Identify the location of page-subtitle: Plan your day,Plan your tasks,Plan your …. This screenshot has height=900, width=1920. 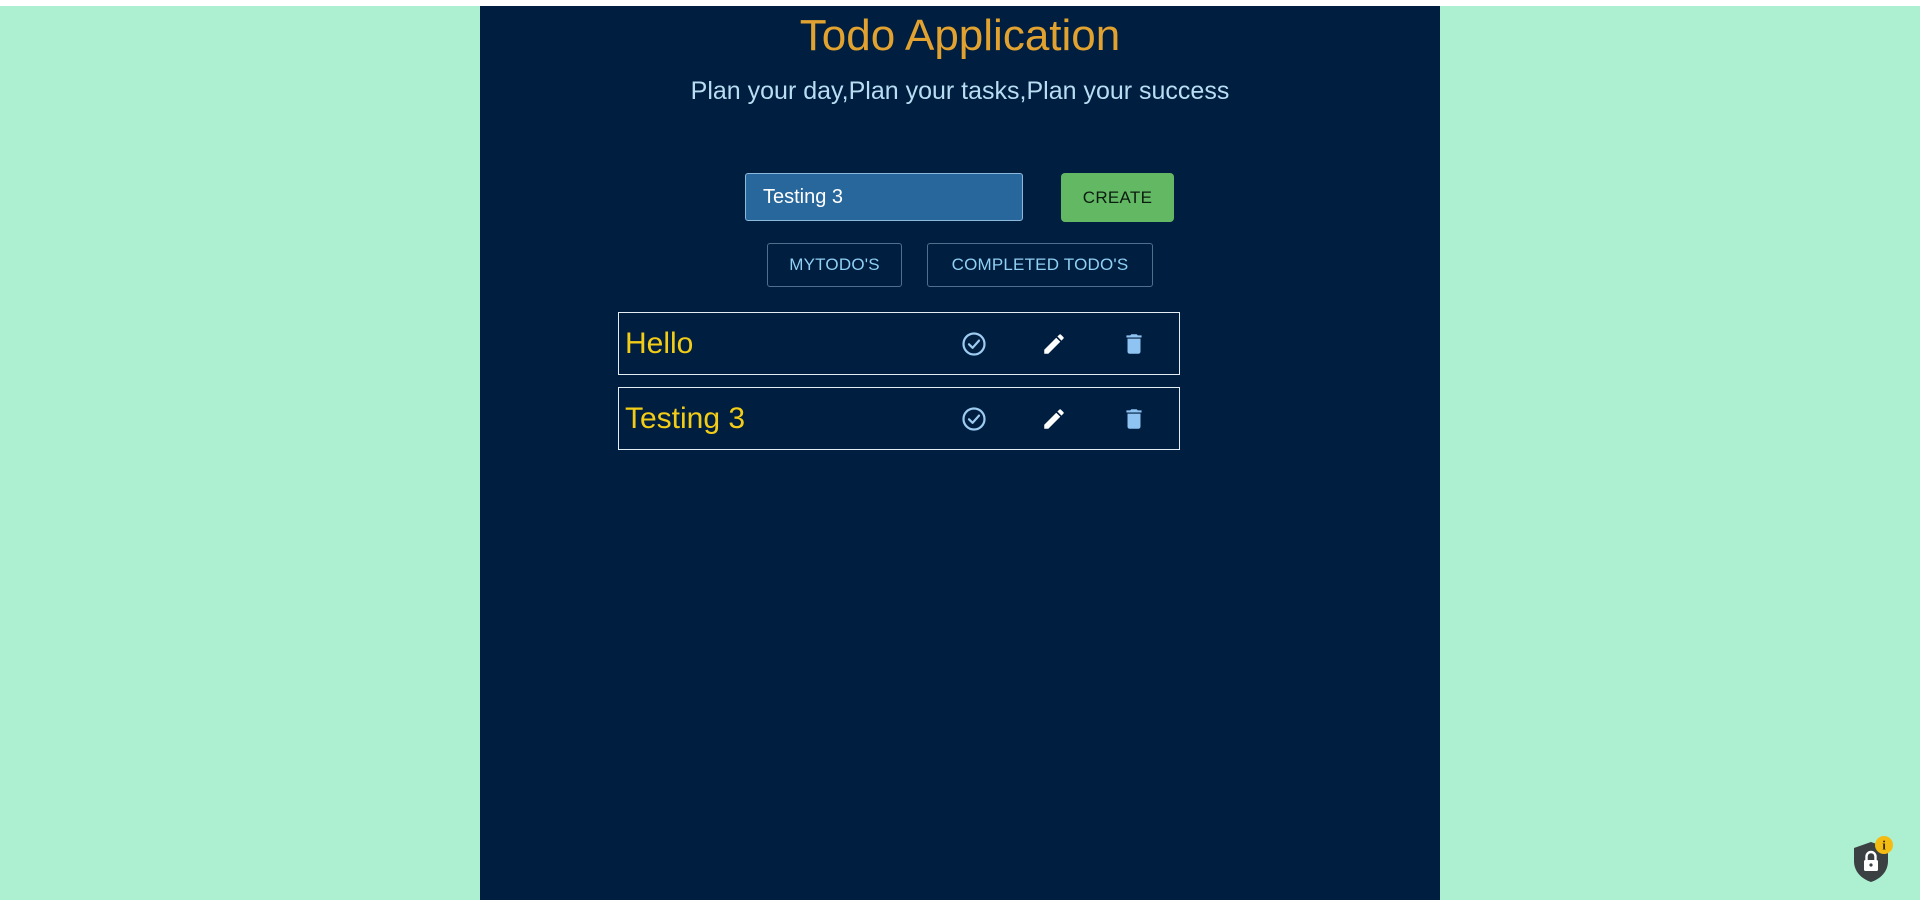
(960, 91).